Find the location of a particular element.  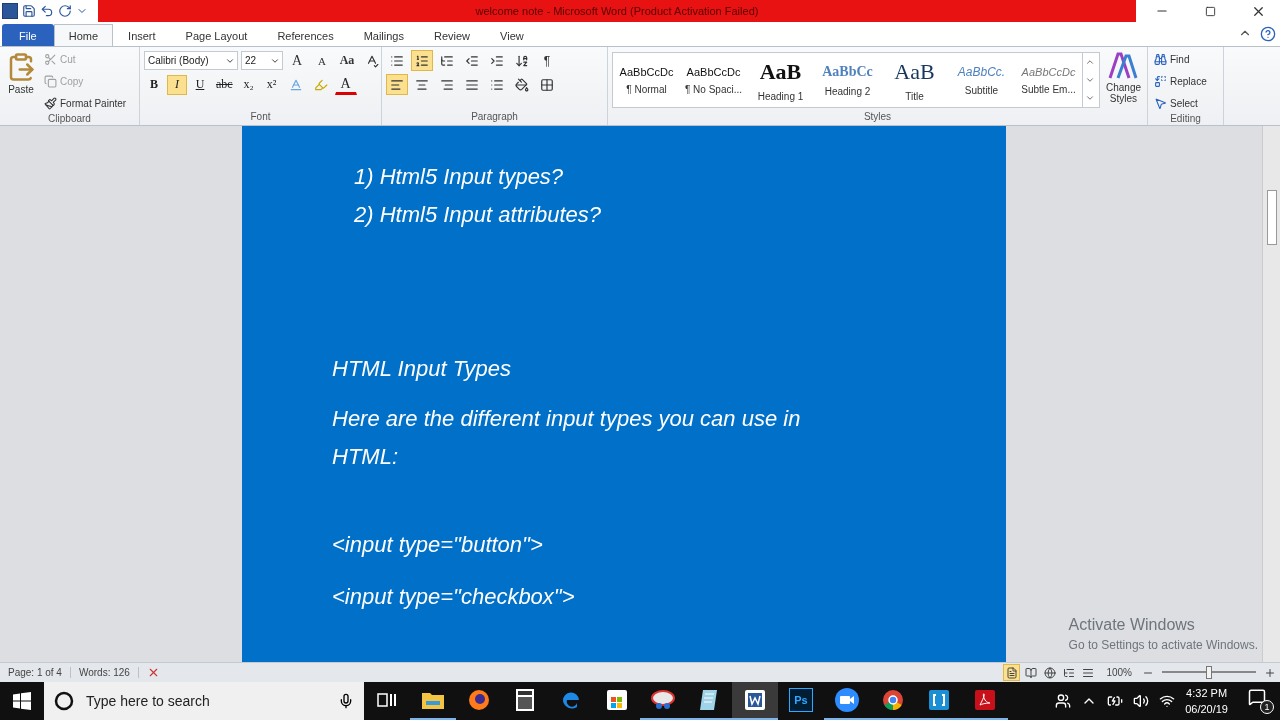

change-styles-button: Change Styles is located at coordinates (1123, 80).